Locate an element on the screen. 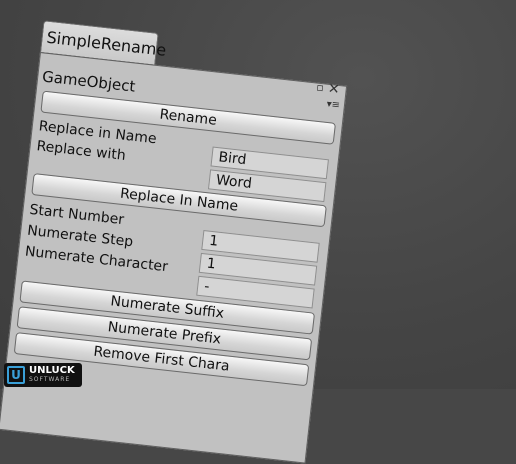  unluck-logo-icon: U is located at coordinates (16, 375).